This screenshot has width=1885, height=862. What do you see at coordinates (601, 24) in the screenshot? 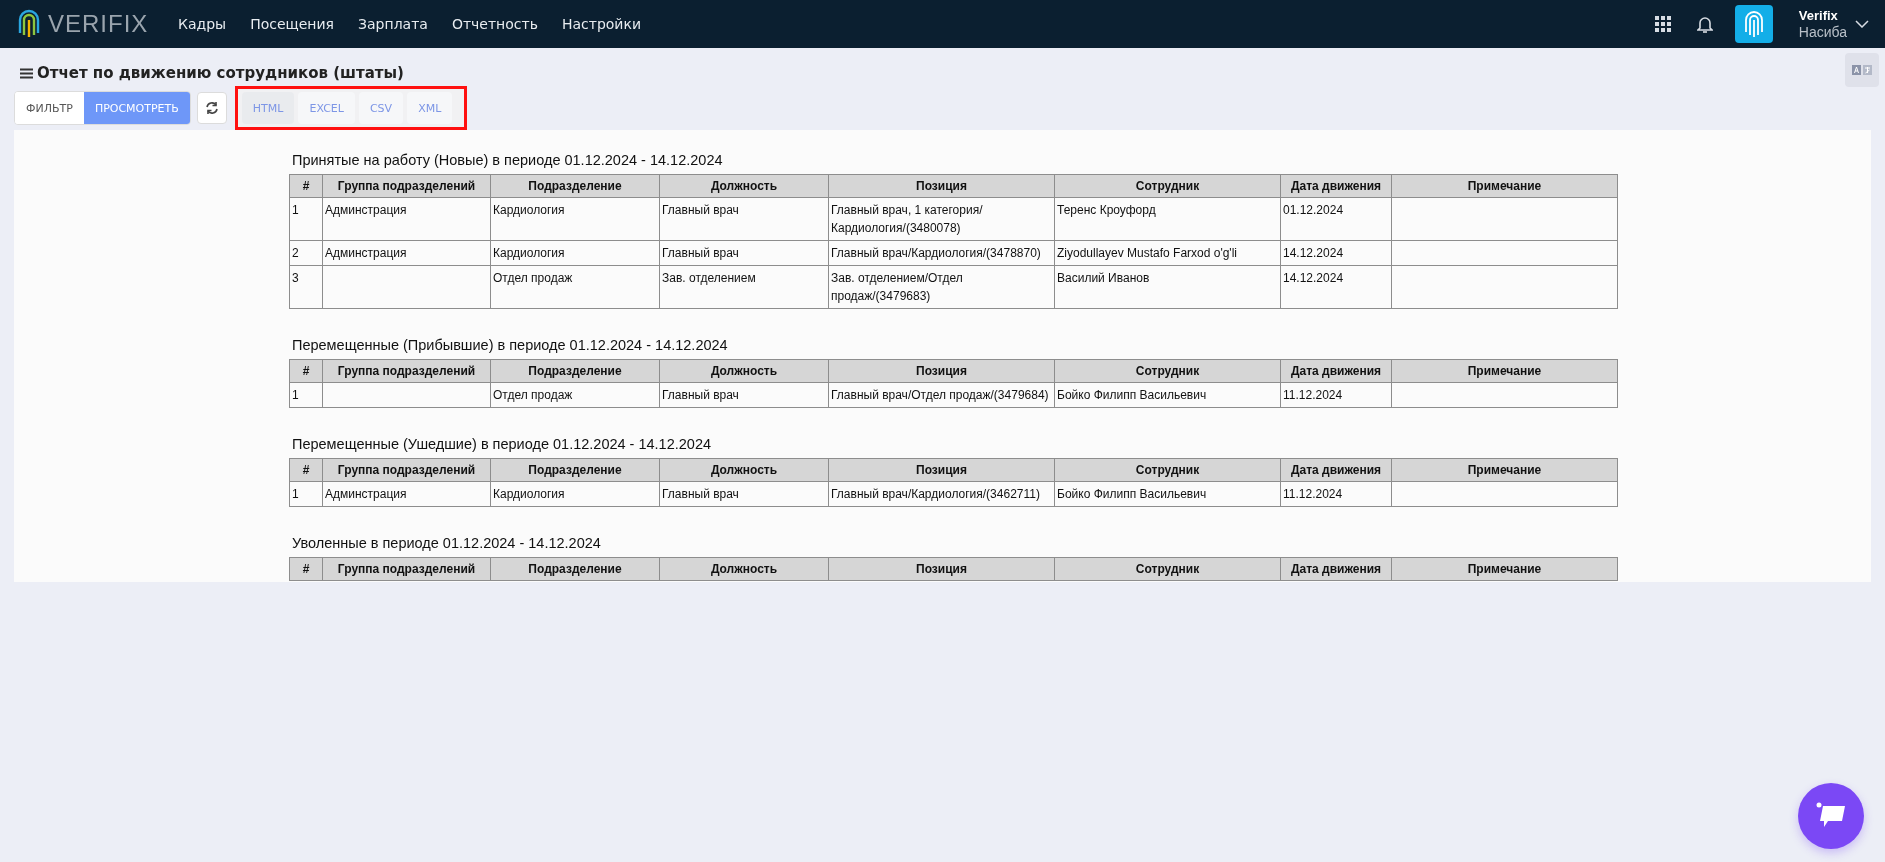
I see `nav-menu-item: Настройки` at bounding box center [601, 24].